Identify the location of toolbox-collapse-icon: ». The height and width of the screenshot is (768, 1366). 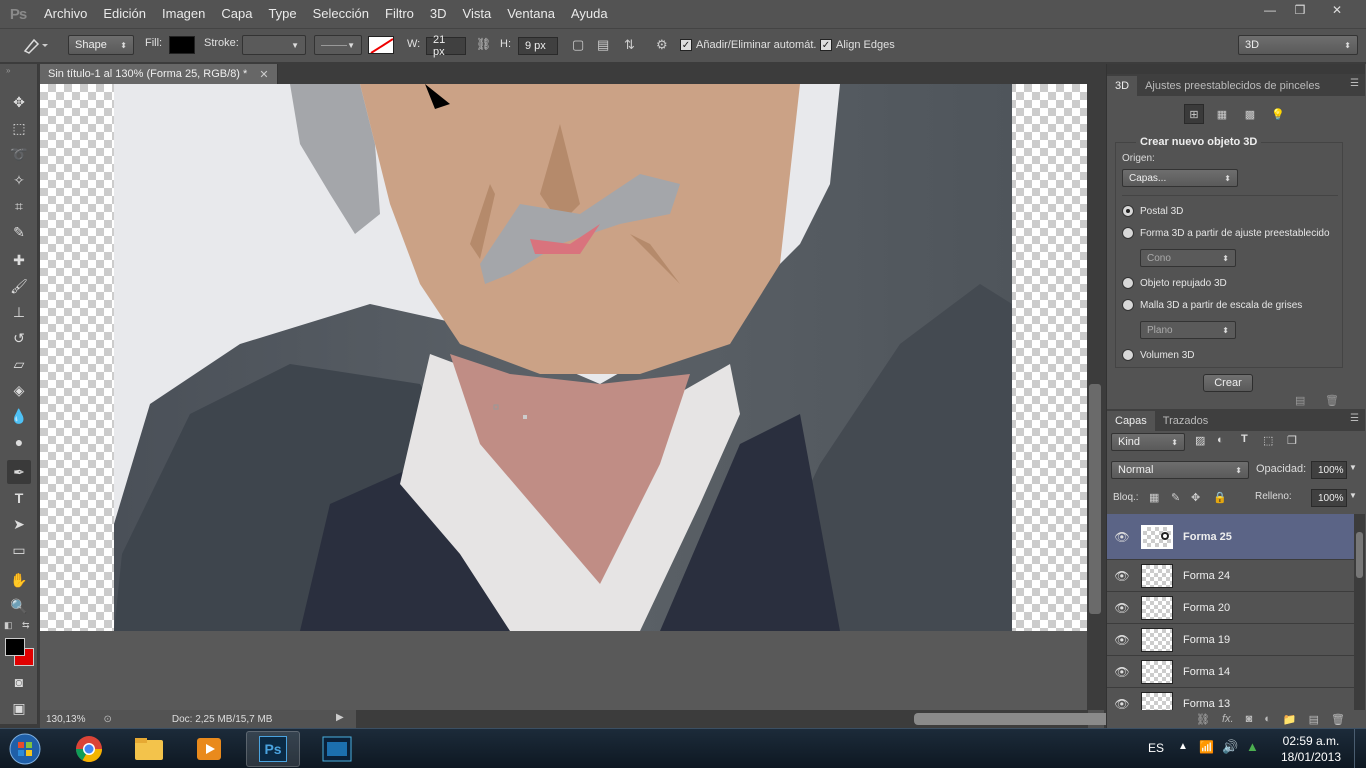
(8, 70).